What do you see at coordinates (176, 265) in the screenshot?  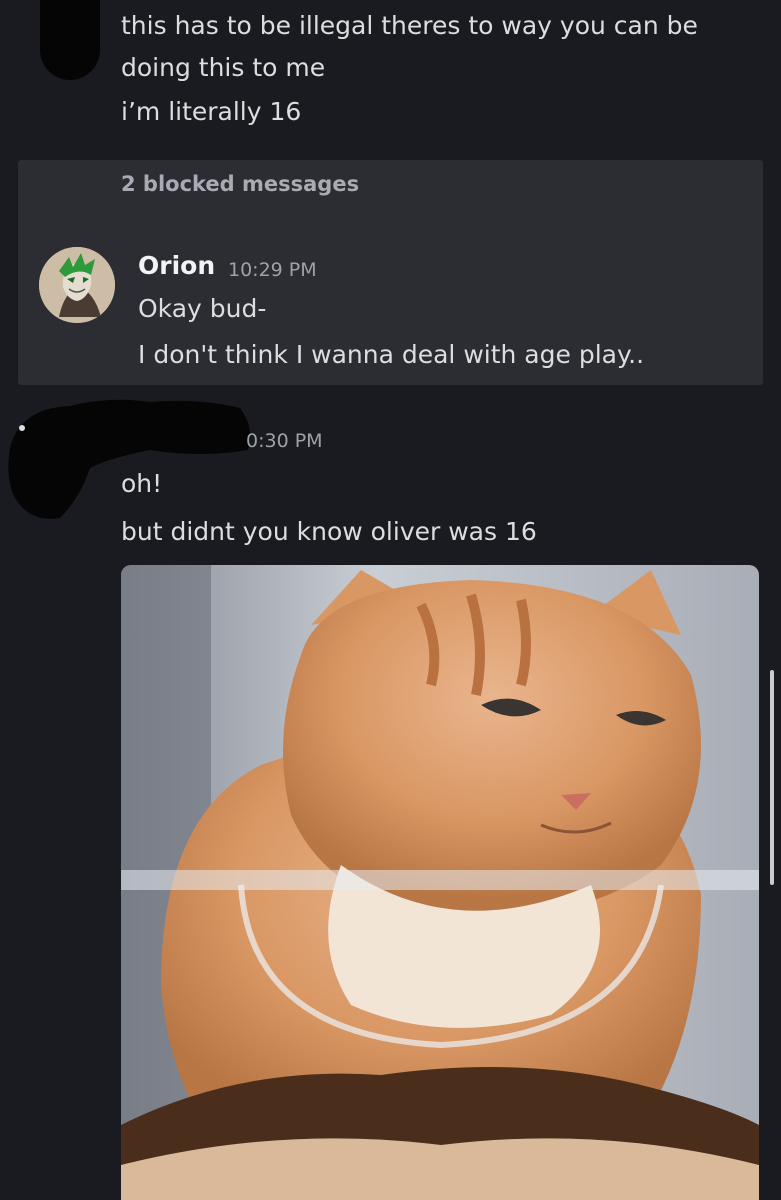 I see `author-name: Orion` at bounding box center [176, 265].